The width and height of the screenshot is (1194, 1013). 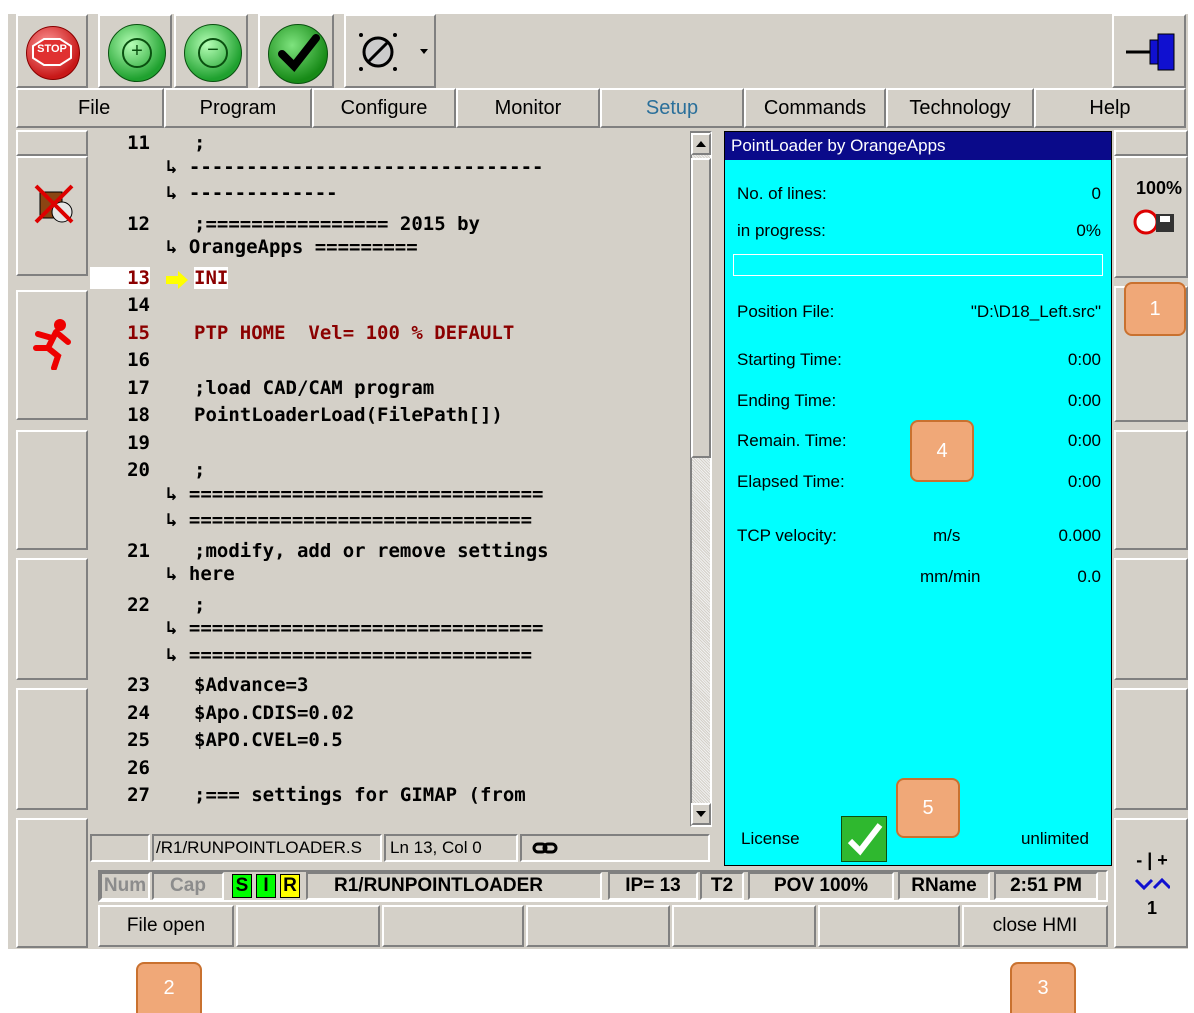 What do you see at coordinates (360, 520) in the screenshot?
I see `code-wrap-text: ==============================` at bounding box center [360, 520].